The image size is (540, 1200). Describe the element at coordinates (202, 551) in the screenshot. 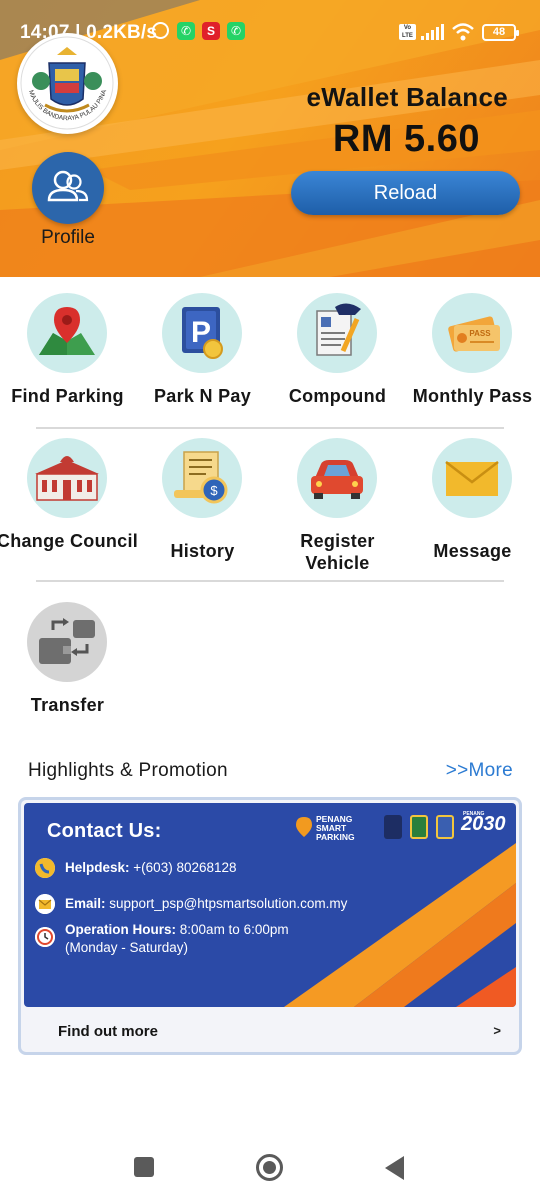

I see `menu-label: History` at that location.